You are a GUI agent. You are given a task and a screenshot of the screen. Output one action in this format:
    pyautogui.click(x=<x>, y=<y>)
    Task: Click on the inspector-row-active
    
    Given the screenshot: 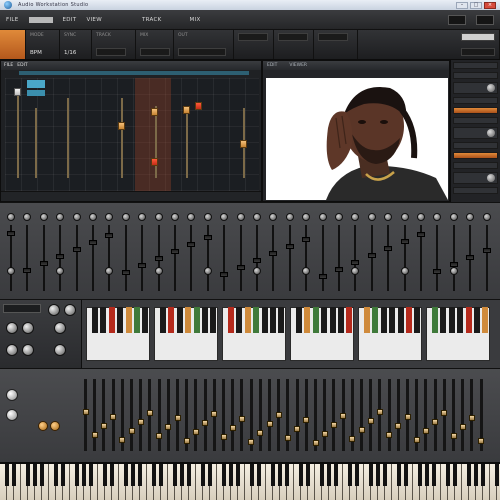 What is the action you would take?
    pyautogui.click(x=475, y=110)
    